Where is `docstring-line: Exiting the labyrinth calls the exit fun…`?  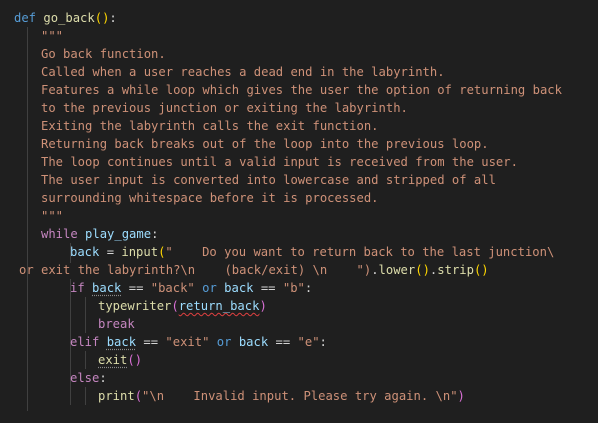
docstring-line: Exiting the labyrinth calls the exit fun… is located at coordinates (319, 126).